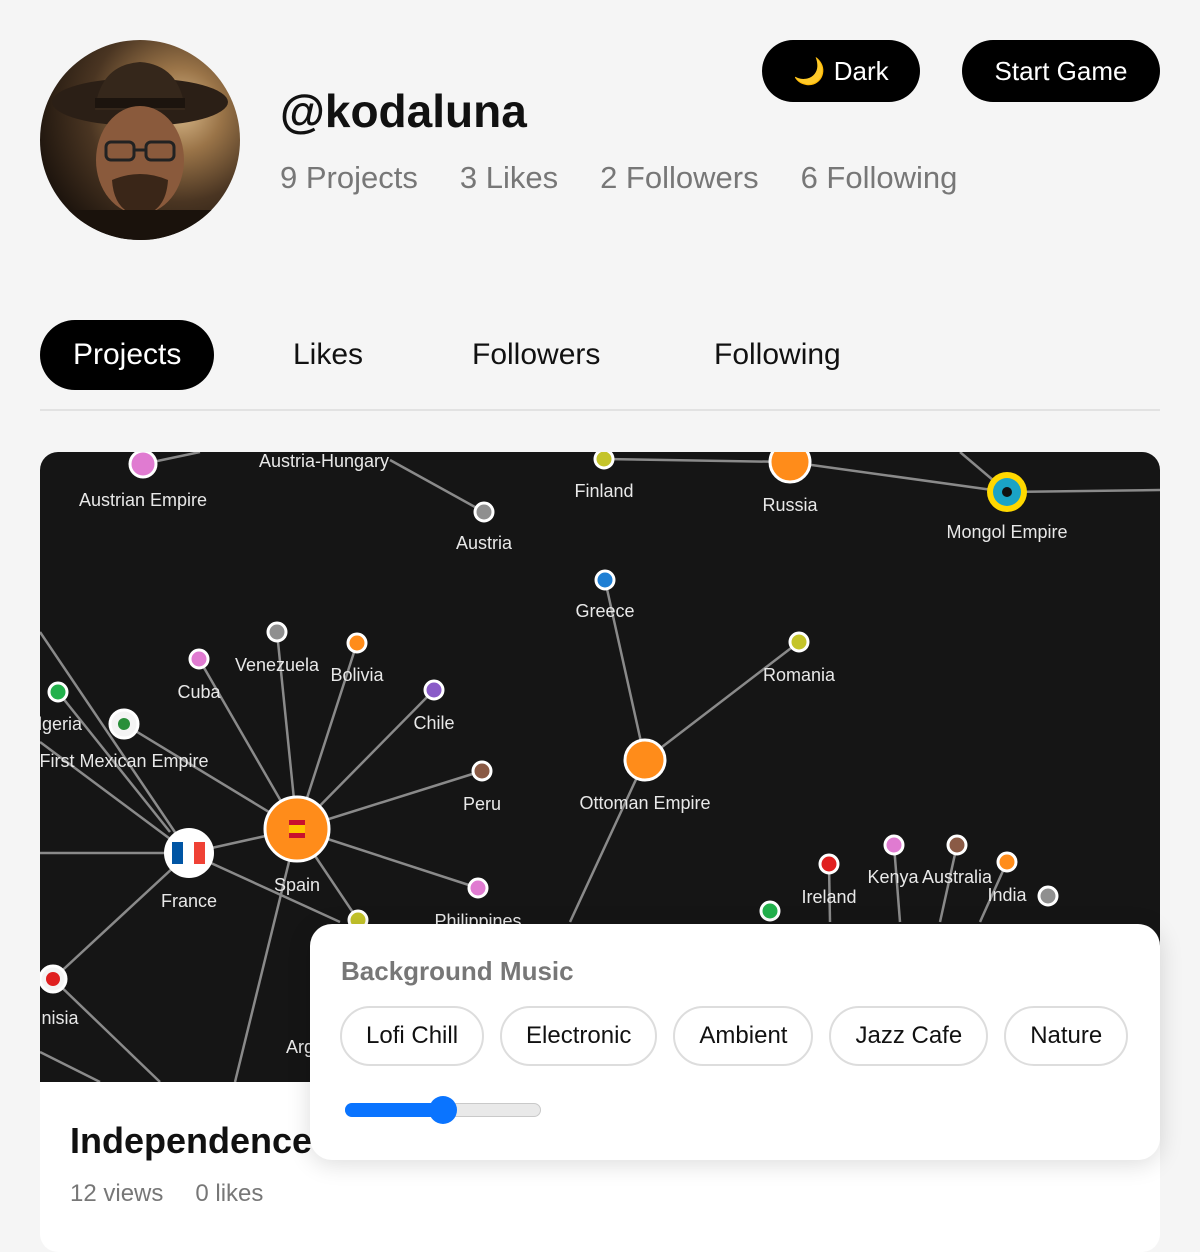 The width and height of the screenshot is (1200, 1252). What do you see at coordinates (457, 971) in the screenshot?
I see `music-panel-title: Background Music` at bounding box center [457, 971].